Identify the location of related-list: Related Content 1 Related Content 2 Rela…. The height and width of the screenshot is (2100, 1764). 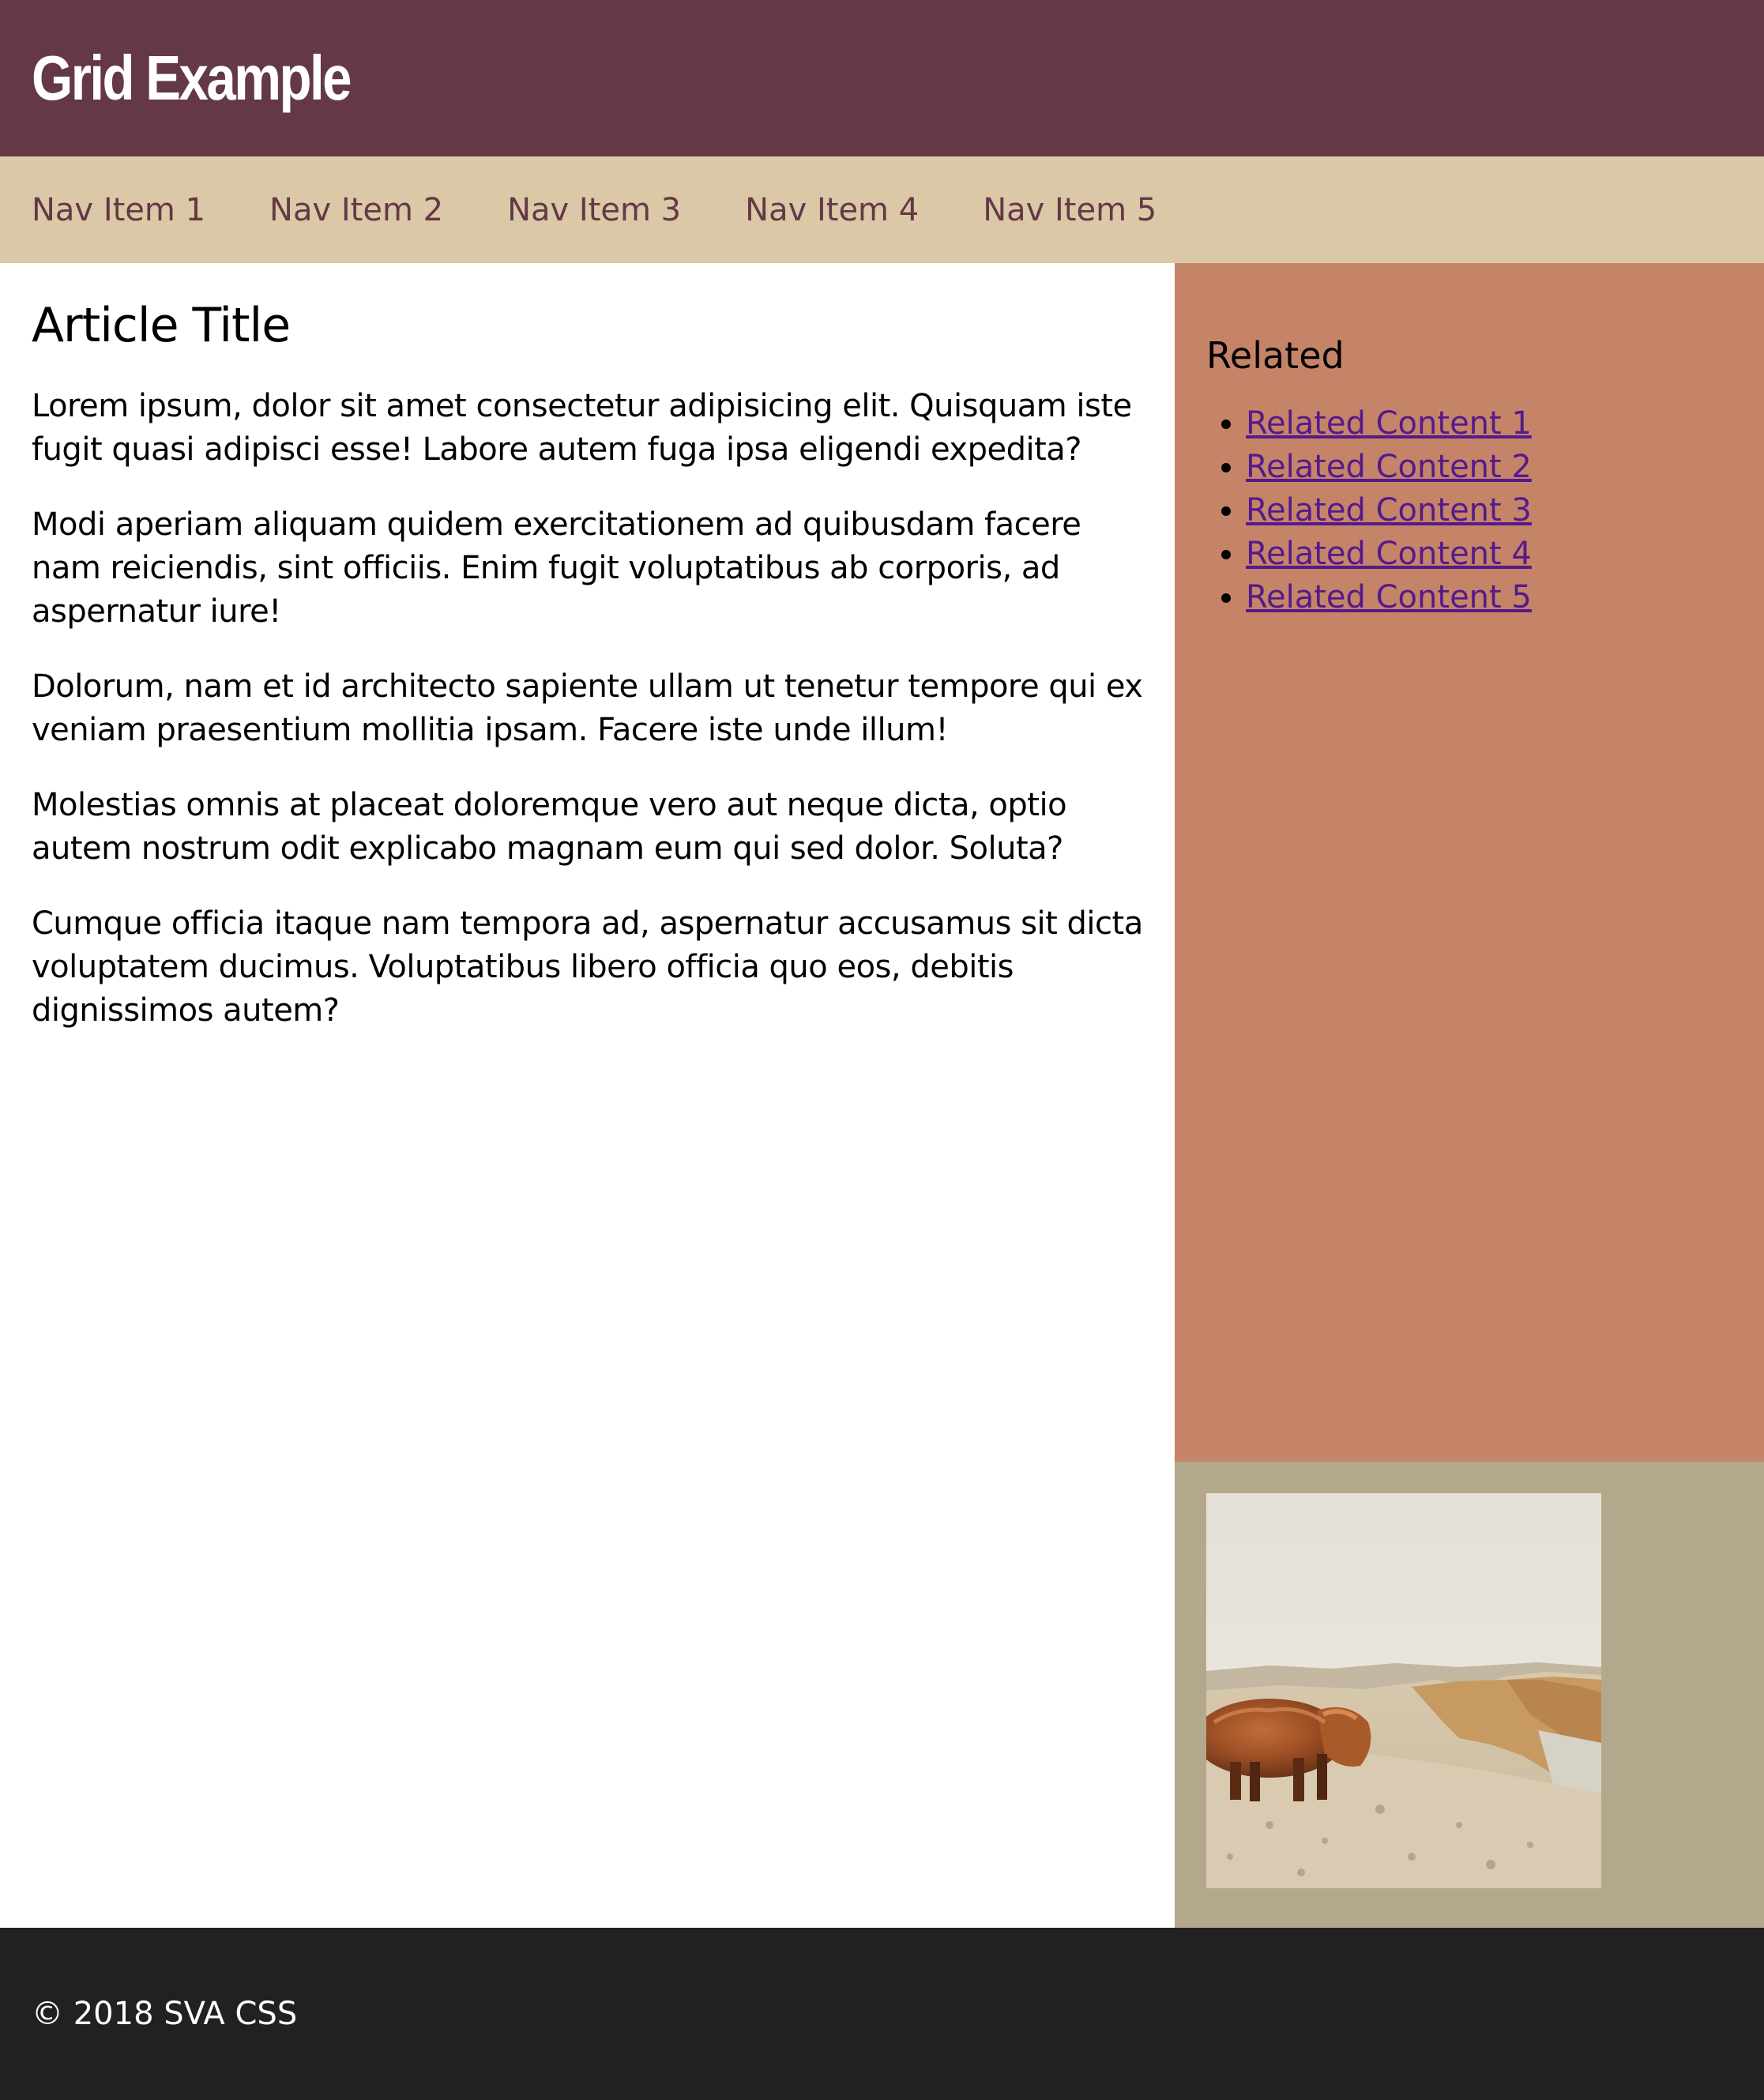
(1469, 510).